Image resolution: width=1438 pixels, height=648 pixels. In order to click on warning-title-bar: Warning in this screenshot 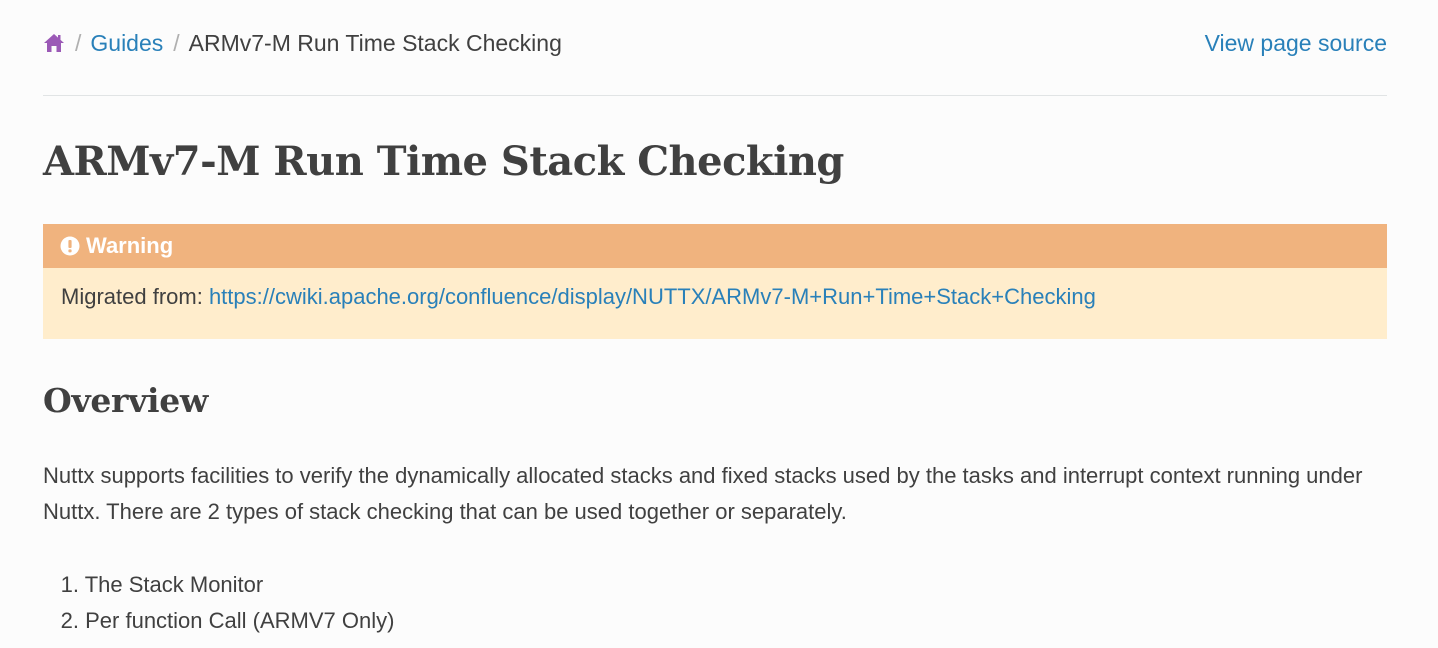, I will do `click(715, 246)`.